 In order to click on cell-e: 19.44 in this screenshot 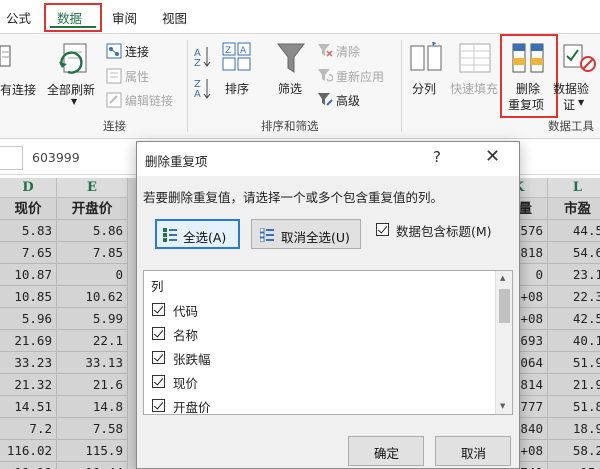, I will do `click(92, 465)`.